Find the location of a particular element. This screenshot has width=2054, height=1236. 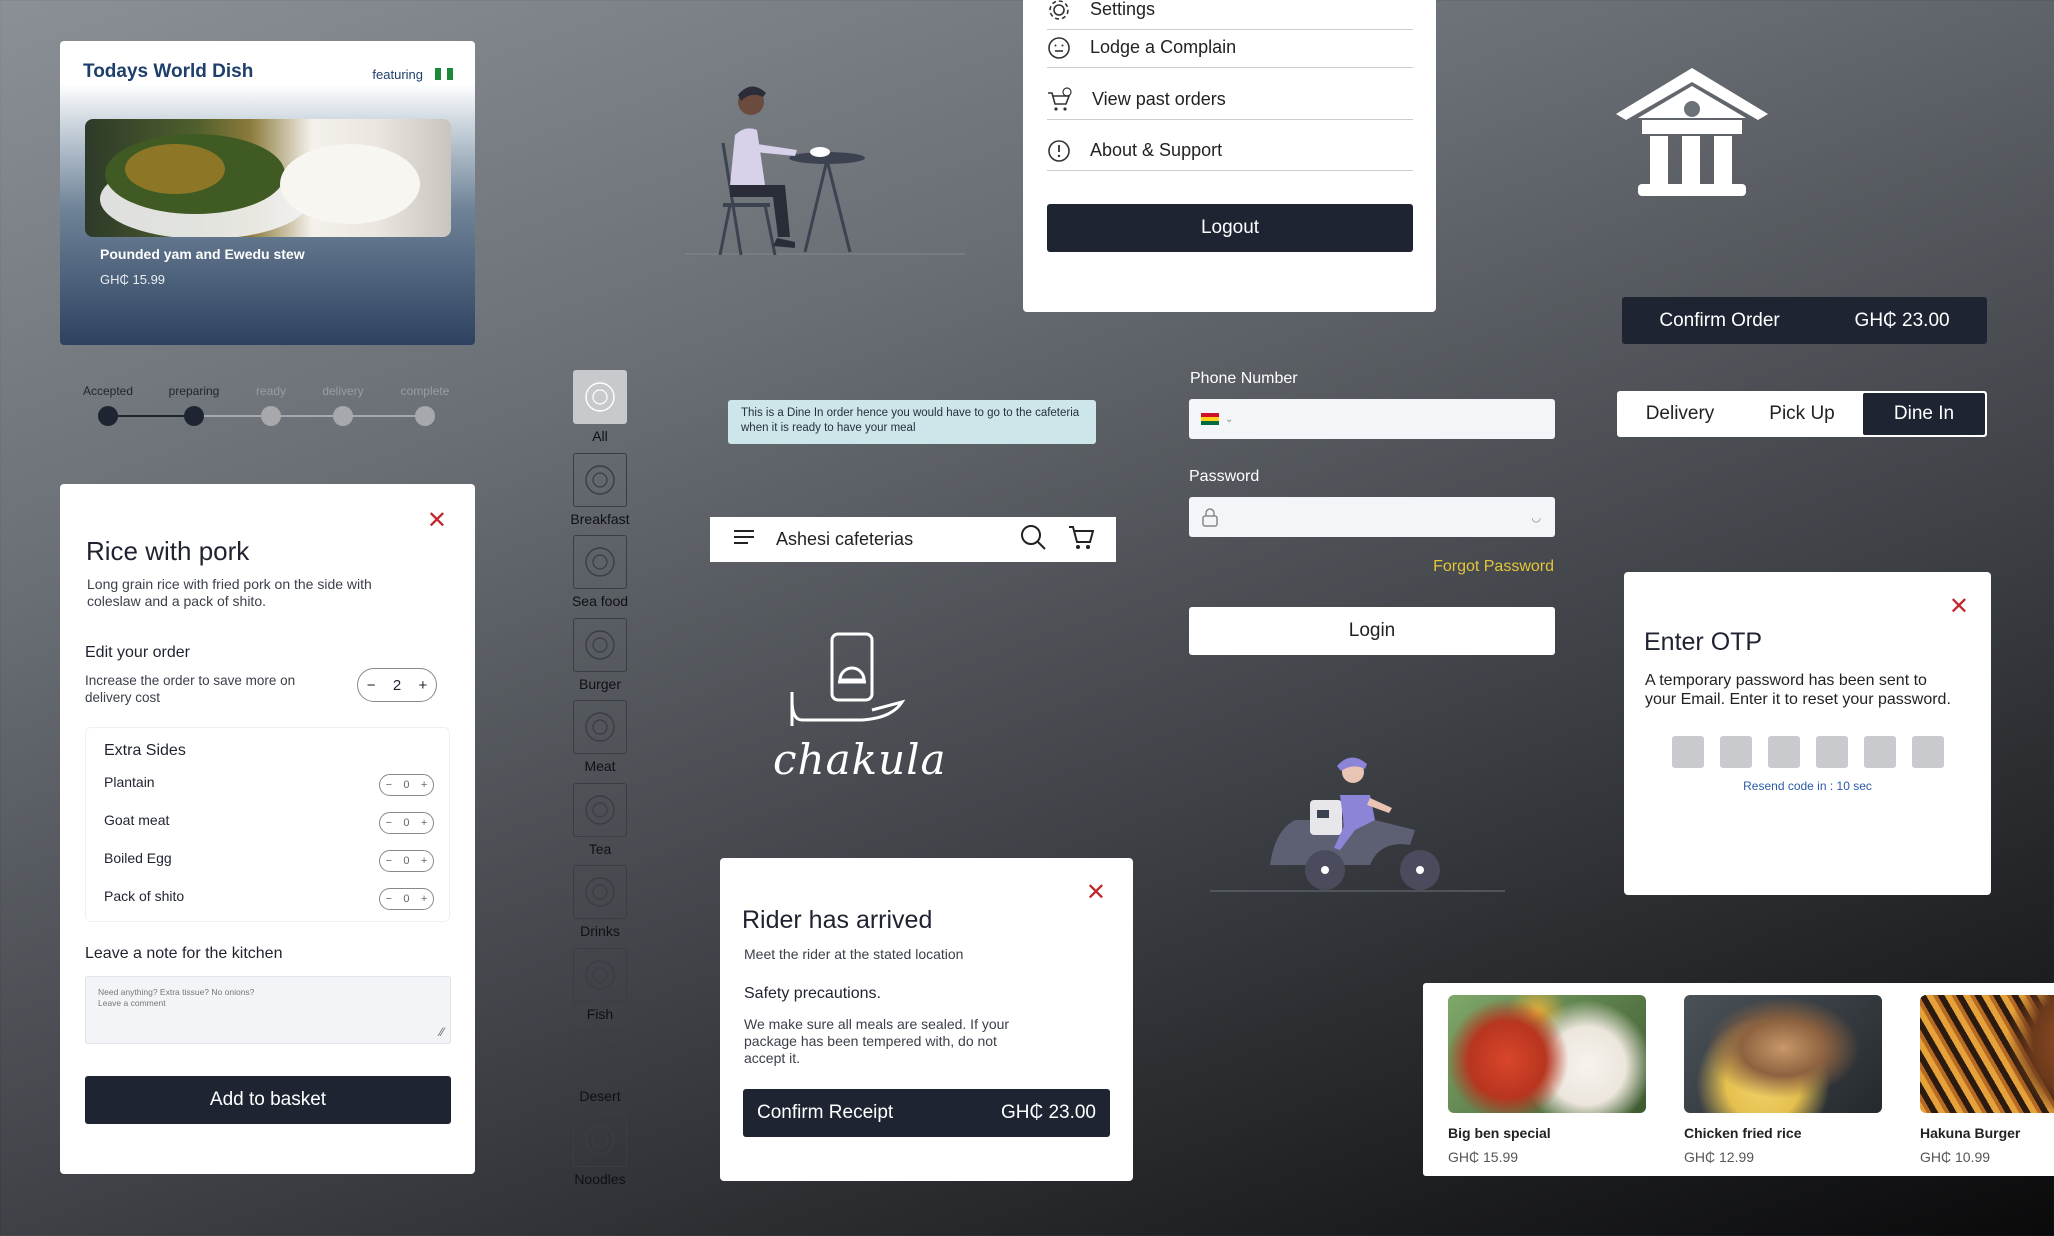

confirm-receipt-button: Confirm Receipt GH₵ 23.00 is located at coordinates (926, 1113).